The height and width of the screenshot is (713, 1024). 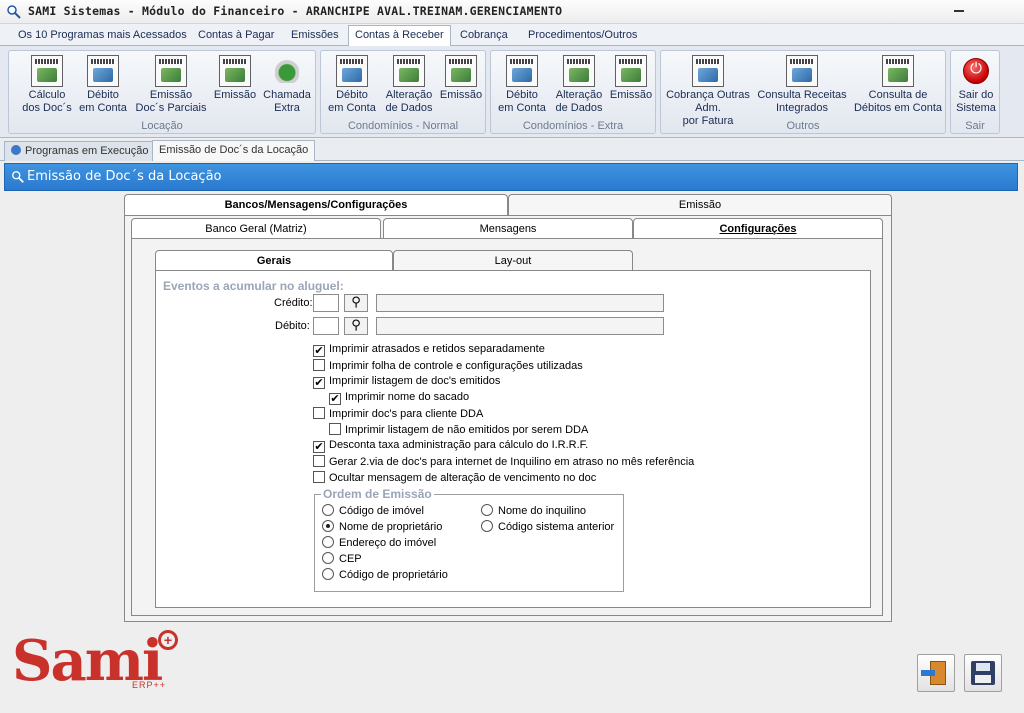 What do you see at coordinates (936, 673) in the screenshot?
I see `exit-form-button` at bounding box center [936, 673].